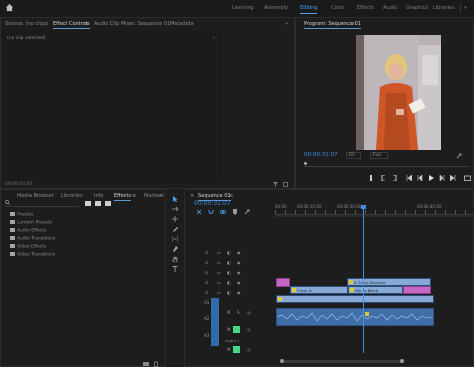 This screenshot has height=367, width=474. I want to click on track-select-tool-icon, so click(175, 209).